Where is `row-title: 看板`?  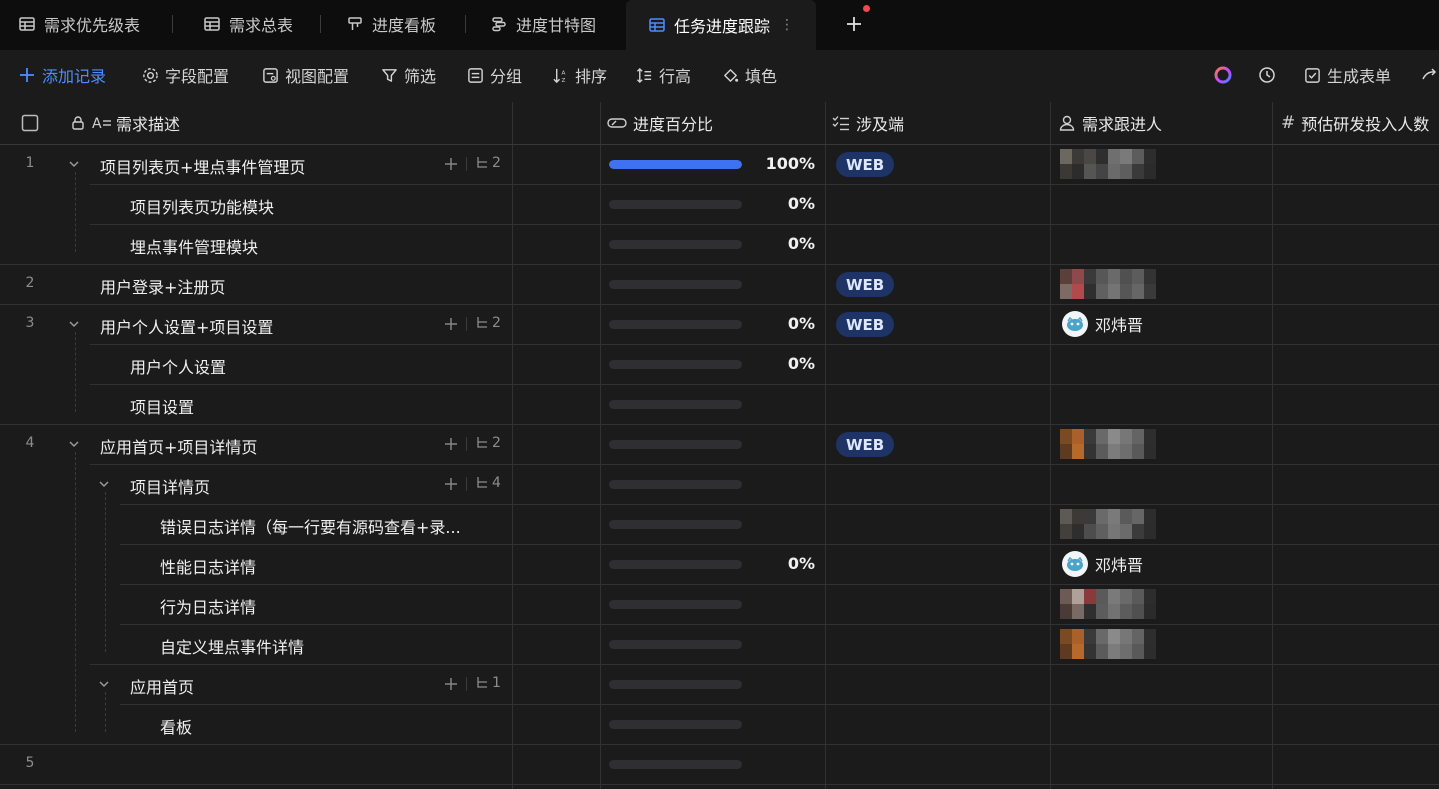
row-title: 看板 is located at coordinates (176, 726).